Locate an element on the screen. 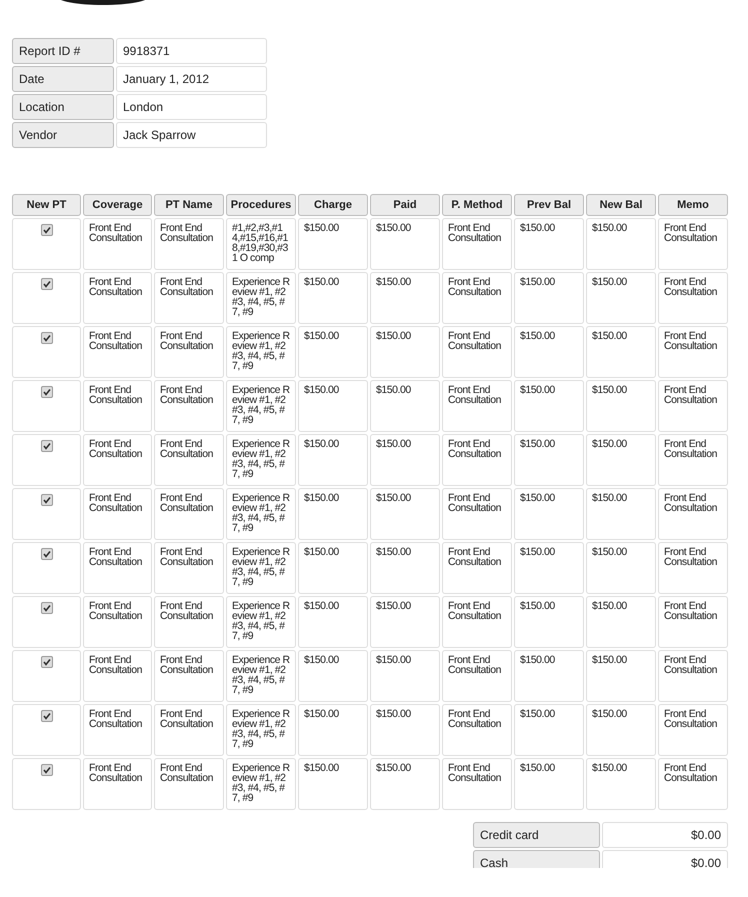 This screenshot has width=748, height=897. column-header: PT Name is located at coordinates (189, 205).